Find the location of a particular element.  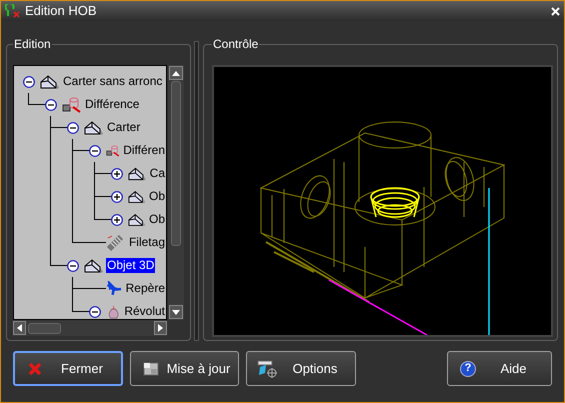

tree-item: Repère is located at coordinates (145, 288).